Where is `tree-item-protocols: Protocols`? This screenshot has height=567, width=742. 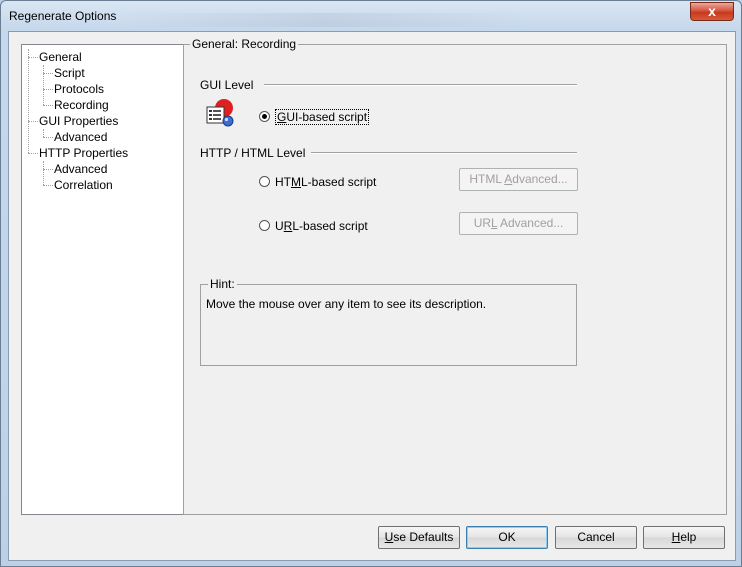 tree-item-protocols: Protocols is located at coordinates (79, 89).